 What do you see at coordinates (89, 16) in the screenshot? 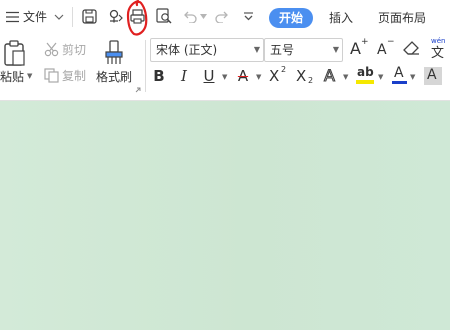
I see `save-icon` at bounding box center [89, 16].